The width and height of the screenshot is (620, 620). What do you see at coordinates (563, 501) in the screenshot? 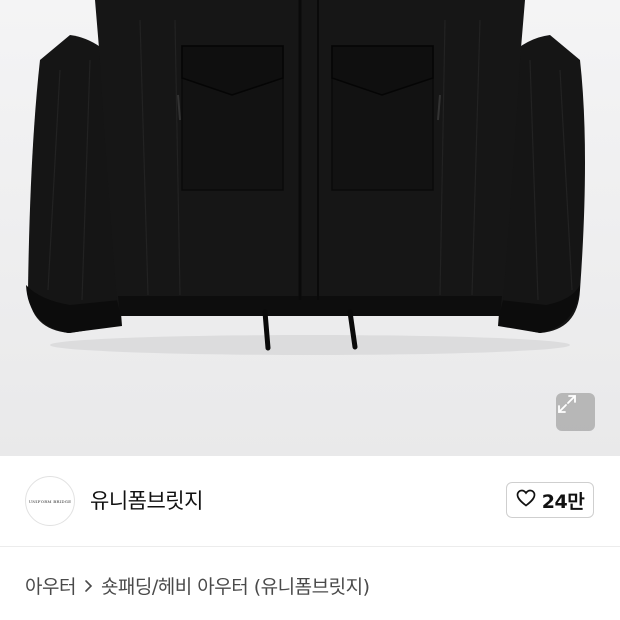
I see `like-count: 24만` at bounding box center [563, 501].